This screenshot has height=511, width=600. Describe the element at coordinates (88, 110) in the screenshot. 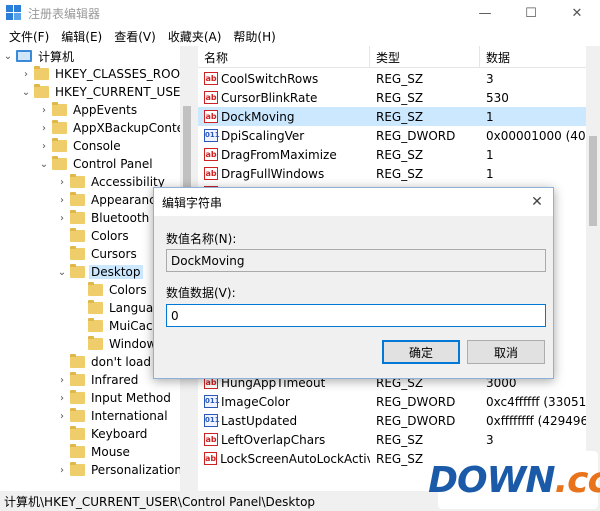

I see `tree-item: › AppEvents` at that location.